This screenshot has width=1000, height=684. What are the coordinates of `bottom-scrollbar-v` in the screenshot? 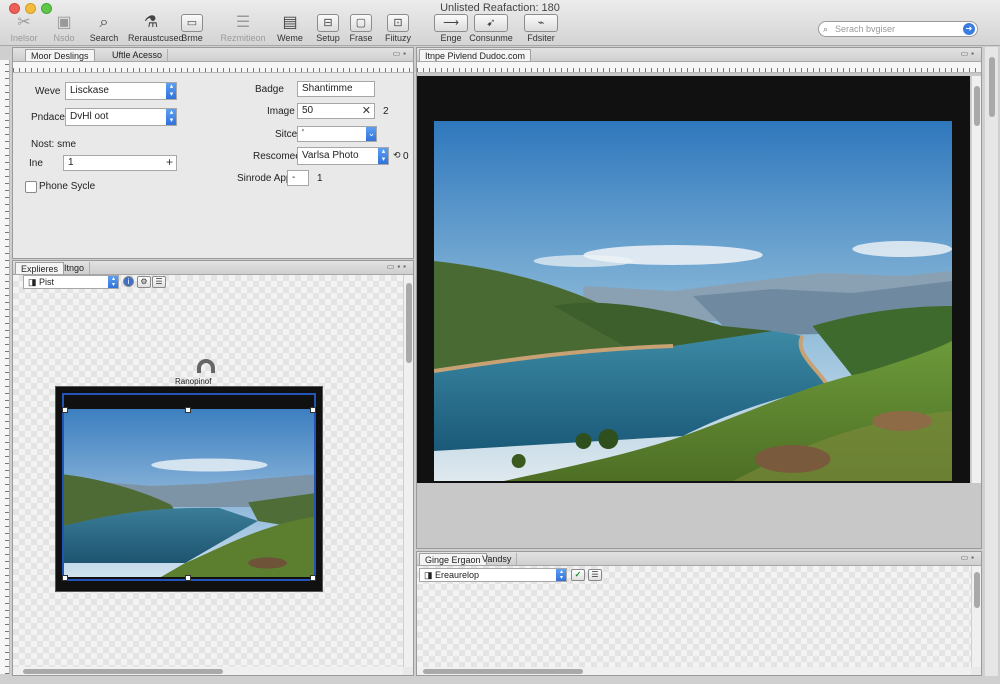 It's located at (976, 616).